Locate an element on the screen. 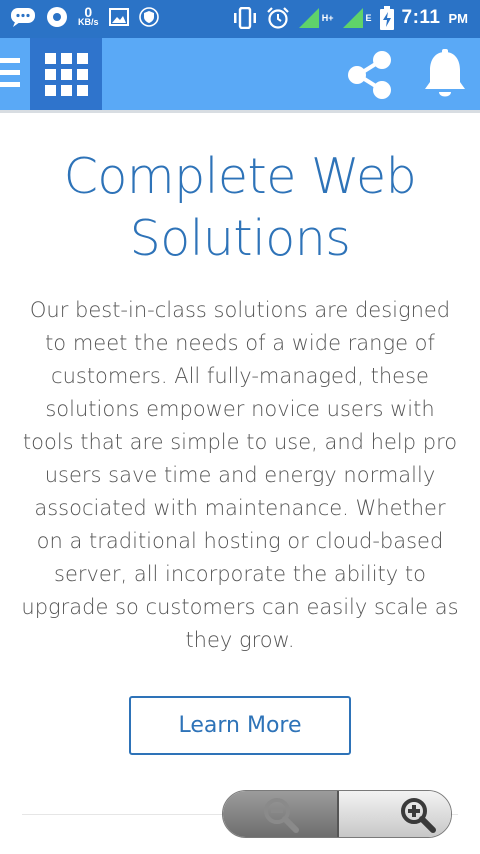 The height and width of the screenshot is (854, 480). grid-icon is located at coordinates (66, 74).